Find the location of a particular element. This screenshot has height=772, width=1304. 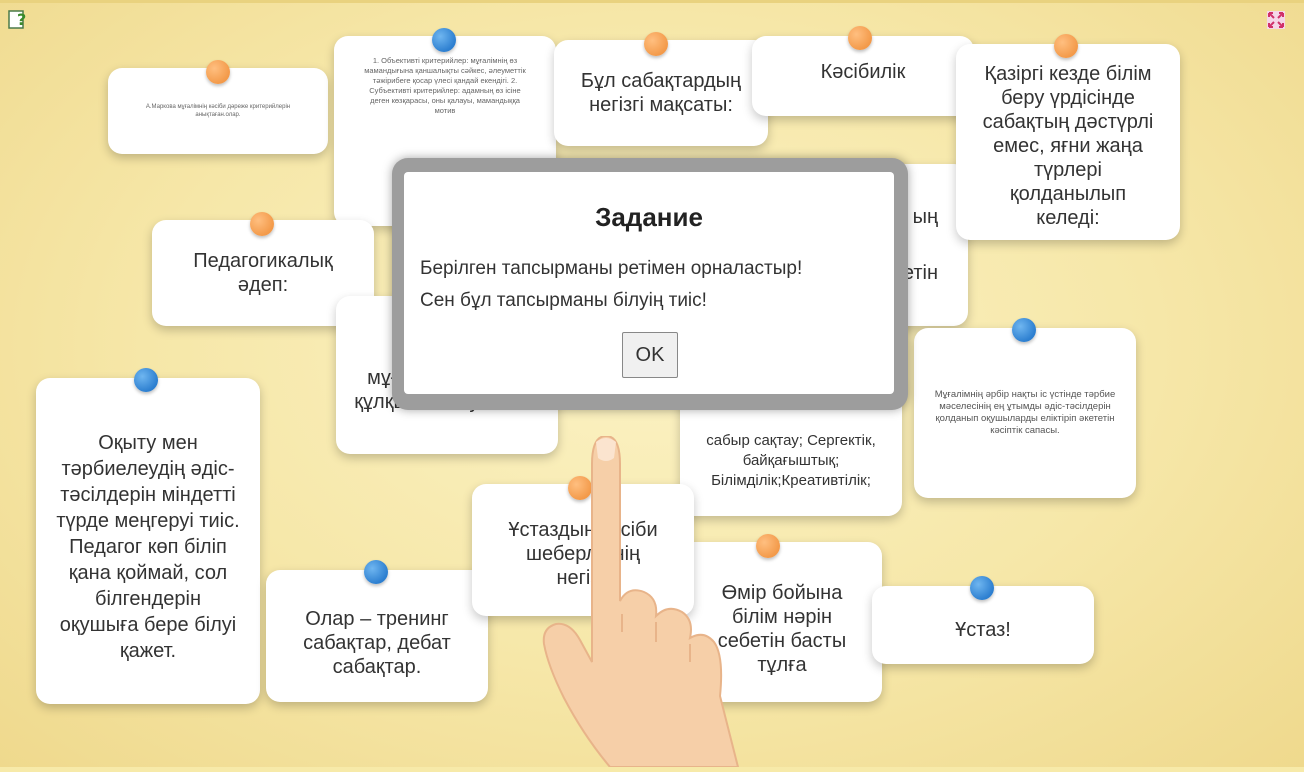

card-text: ың is located at coordinates (925, 217).